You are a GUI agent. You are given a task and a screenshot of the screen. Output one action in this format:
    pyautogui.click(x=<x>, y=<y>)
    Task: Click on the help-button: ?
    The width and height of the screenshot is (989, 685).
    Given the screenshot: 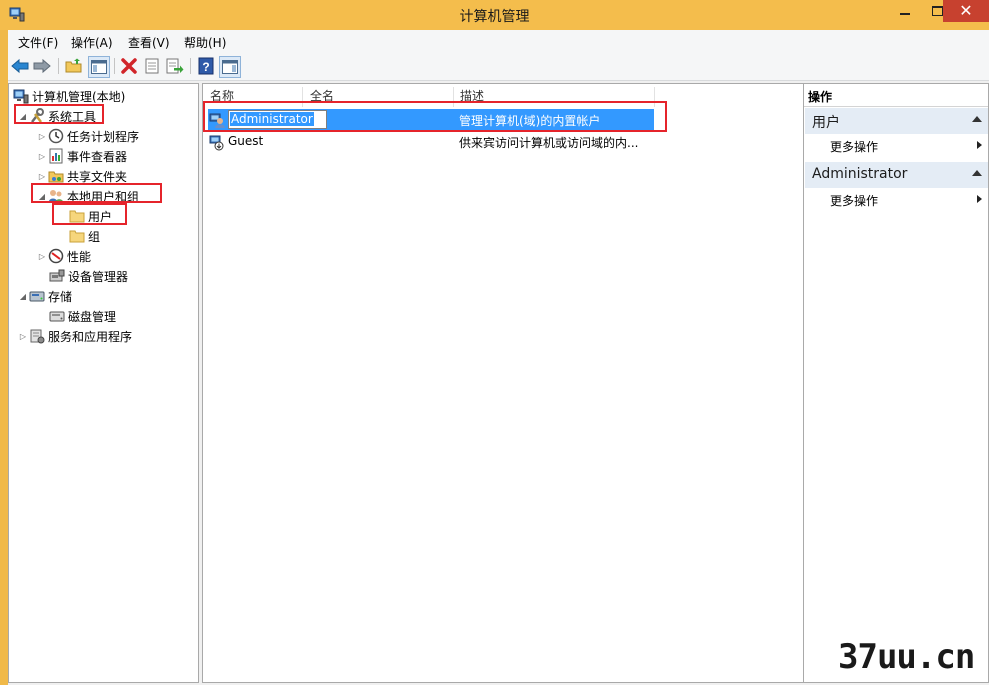 What is the action you would take?
    pyautogui.click(x=206, y=66)
    